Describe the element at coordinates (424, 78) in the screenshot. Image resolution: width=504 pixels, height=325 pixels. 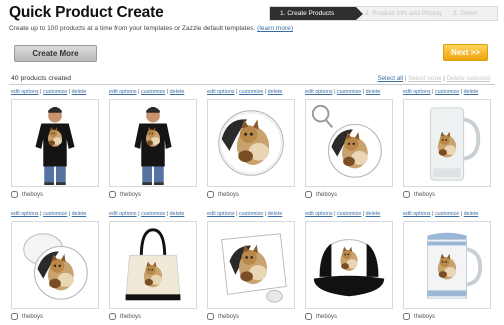
I see `select-none-link: Select none` at that location.